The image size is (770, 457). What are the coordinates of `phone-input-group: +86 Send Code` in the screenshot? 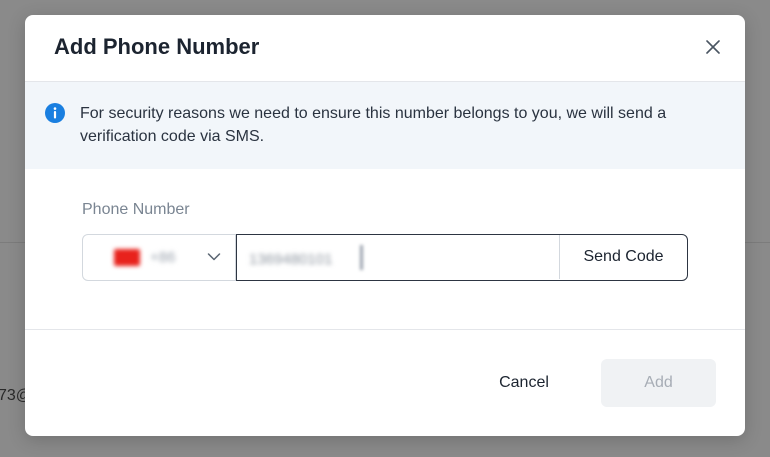 It's located at (385, 257).